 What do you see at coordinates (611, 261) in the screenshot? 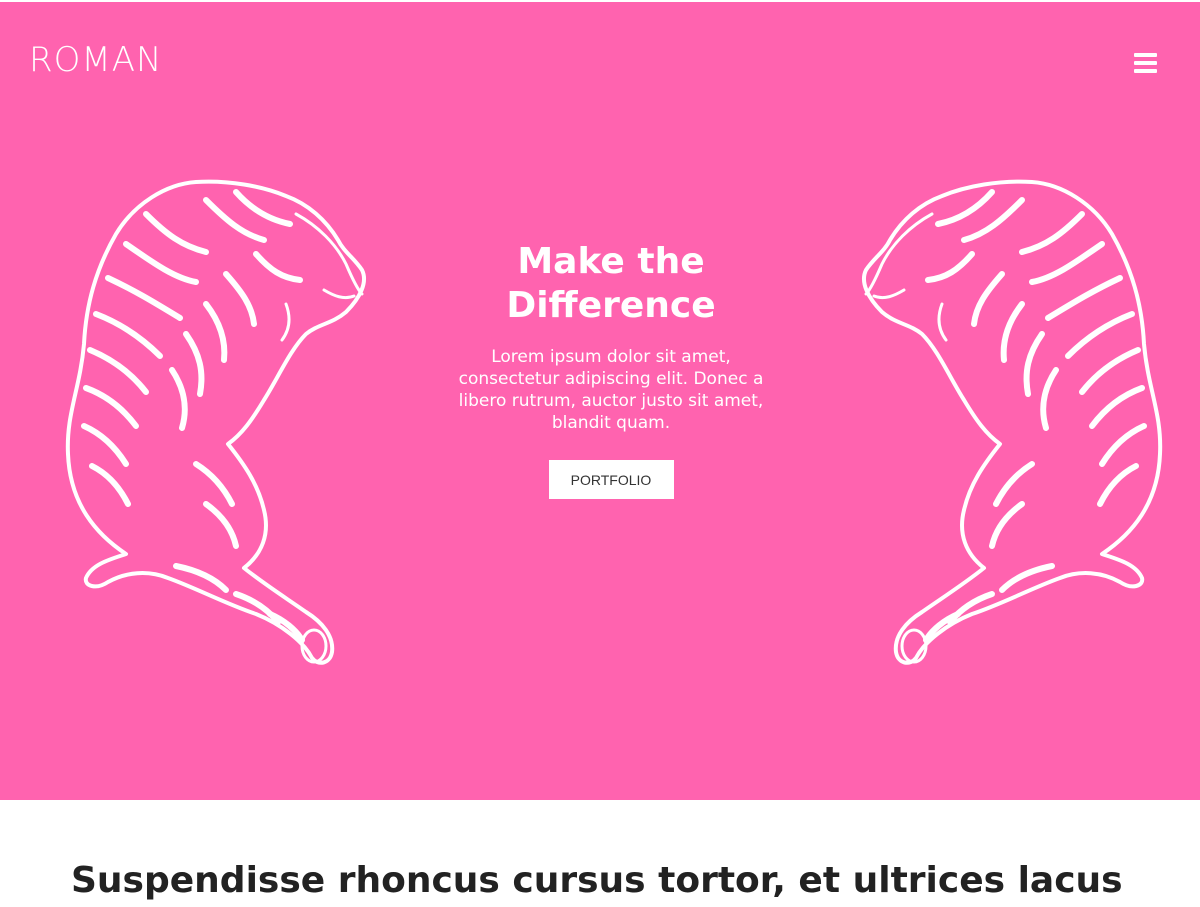
I see `hero-title-line1: Make the` at bounding box center [611, 261].